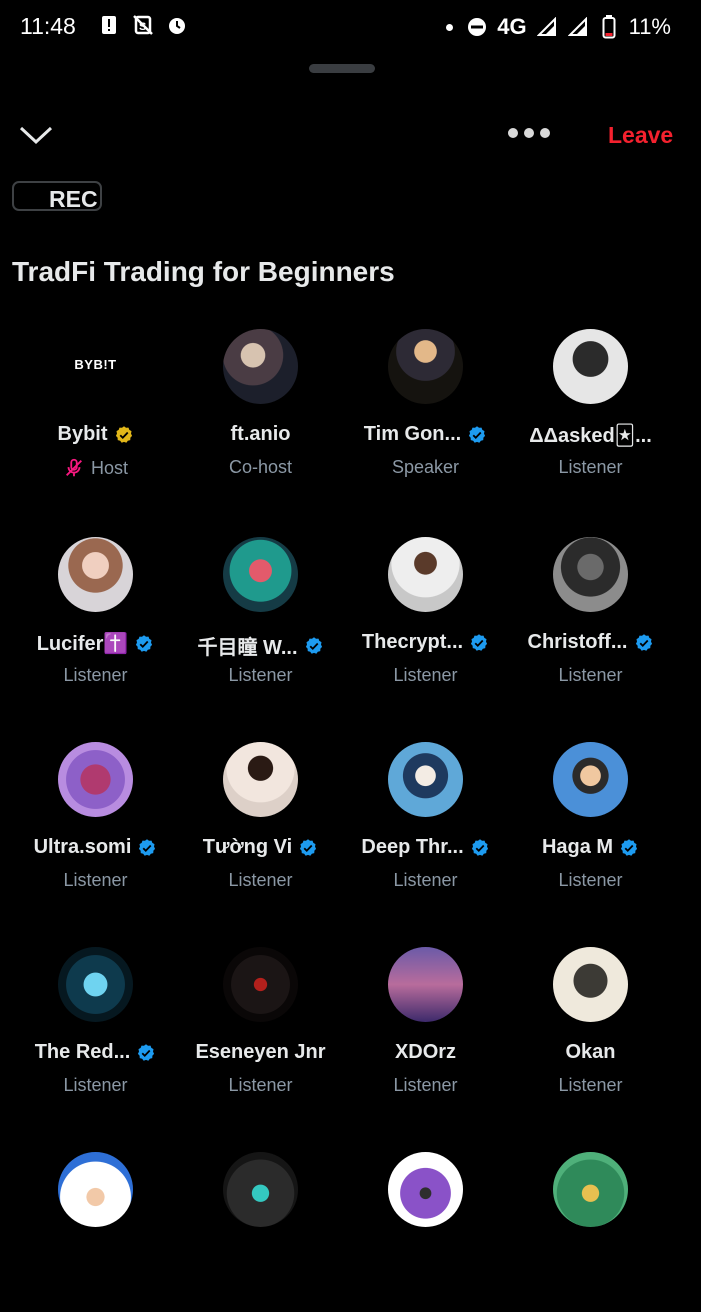 This screenshot has width=701, height=1312. Describe the element at coordinates (95, 617) in the screenshot. I see `participant-5: Lucifer✝️ Listener` at that location.